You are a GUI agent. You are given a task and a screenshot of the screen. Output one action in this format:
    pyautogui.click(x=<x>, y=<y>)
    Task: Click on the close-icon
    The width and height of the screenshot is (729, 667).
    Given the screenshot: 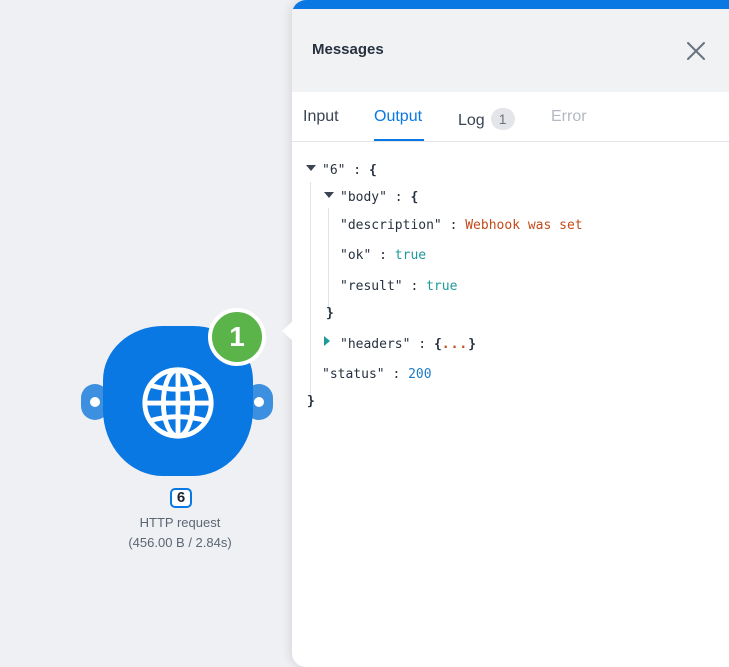 What is the action you would take?
    pyautogui.click(x=696, y=51)
    